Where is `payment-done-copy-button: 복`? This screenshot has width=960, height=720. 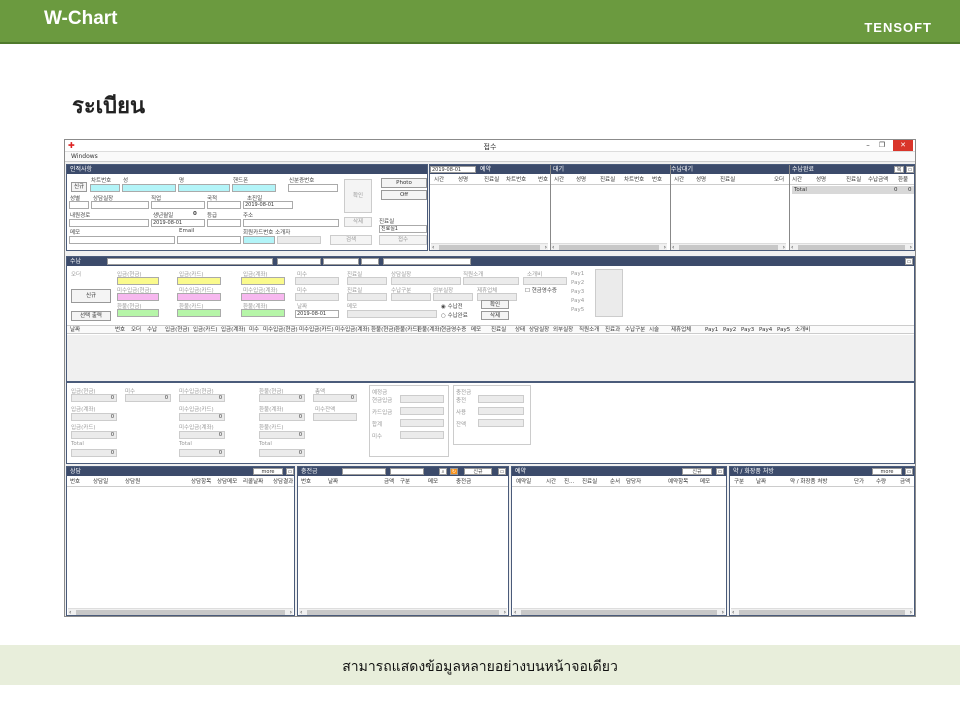 payment-done-copy-button: 복 is located at coordinates (899, 169).